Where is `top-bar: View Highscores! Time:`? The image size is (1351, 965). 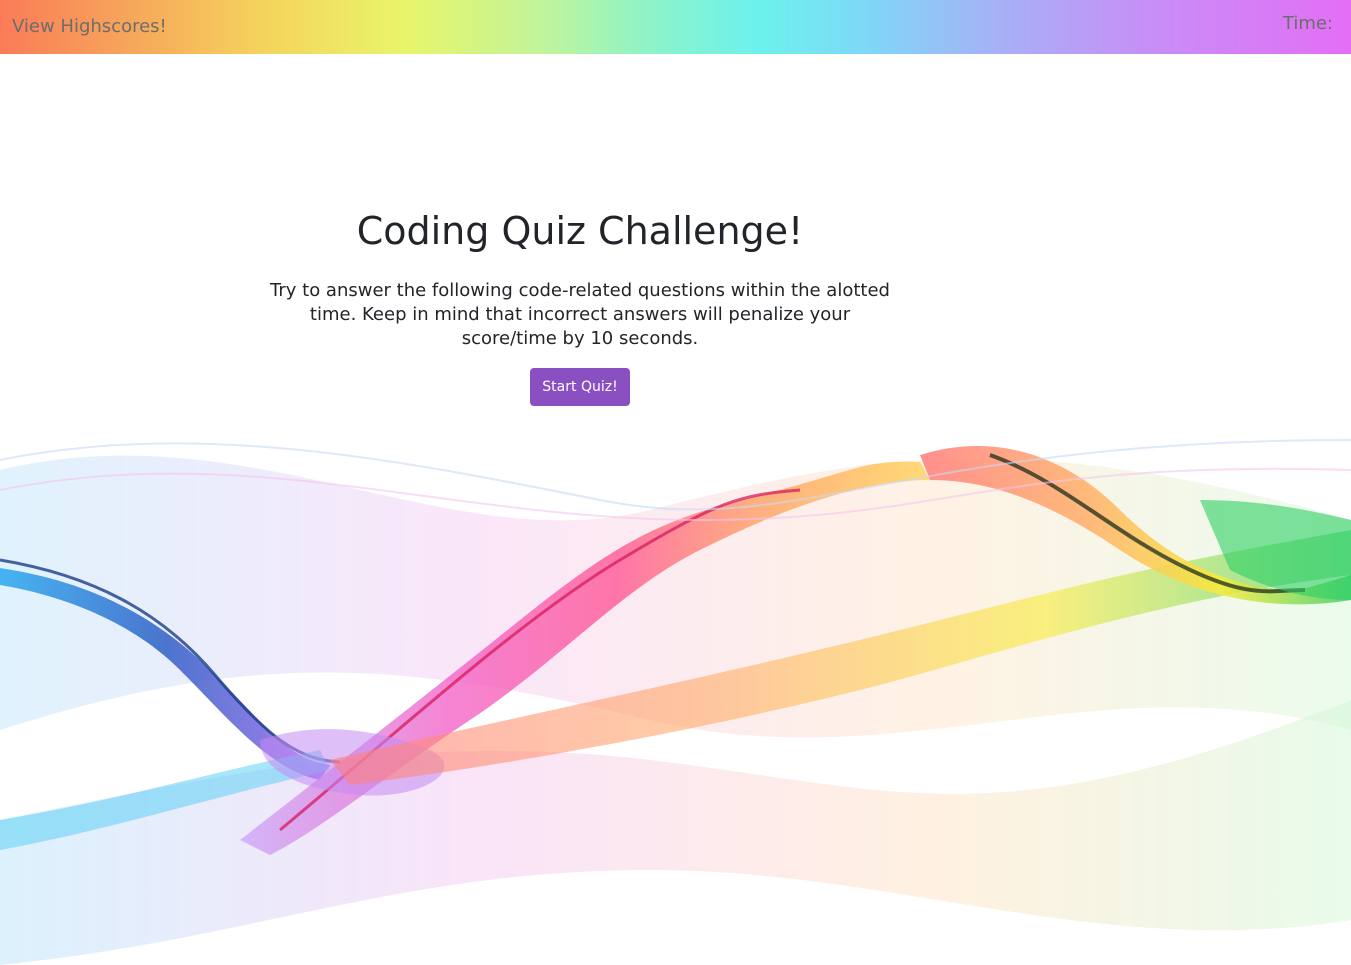
top-bar: View Highscores! Time: is located at coordinates (675, 27).